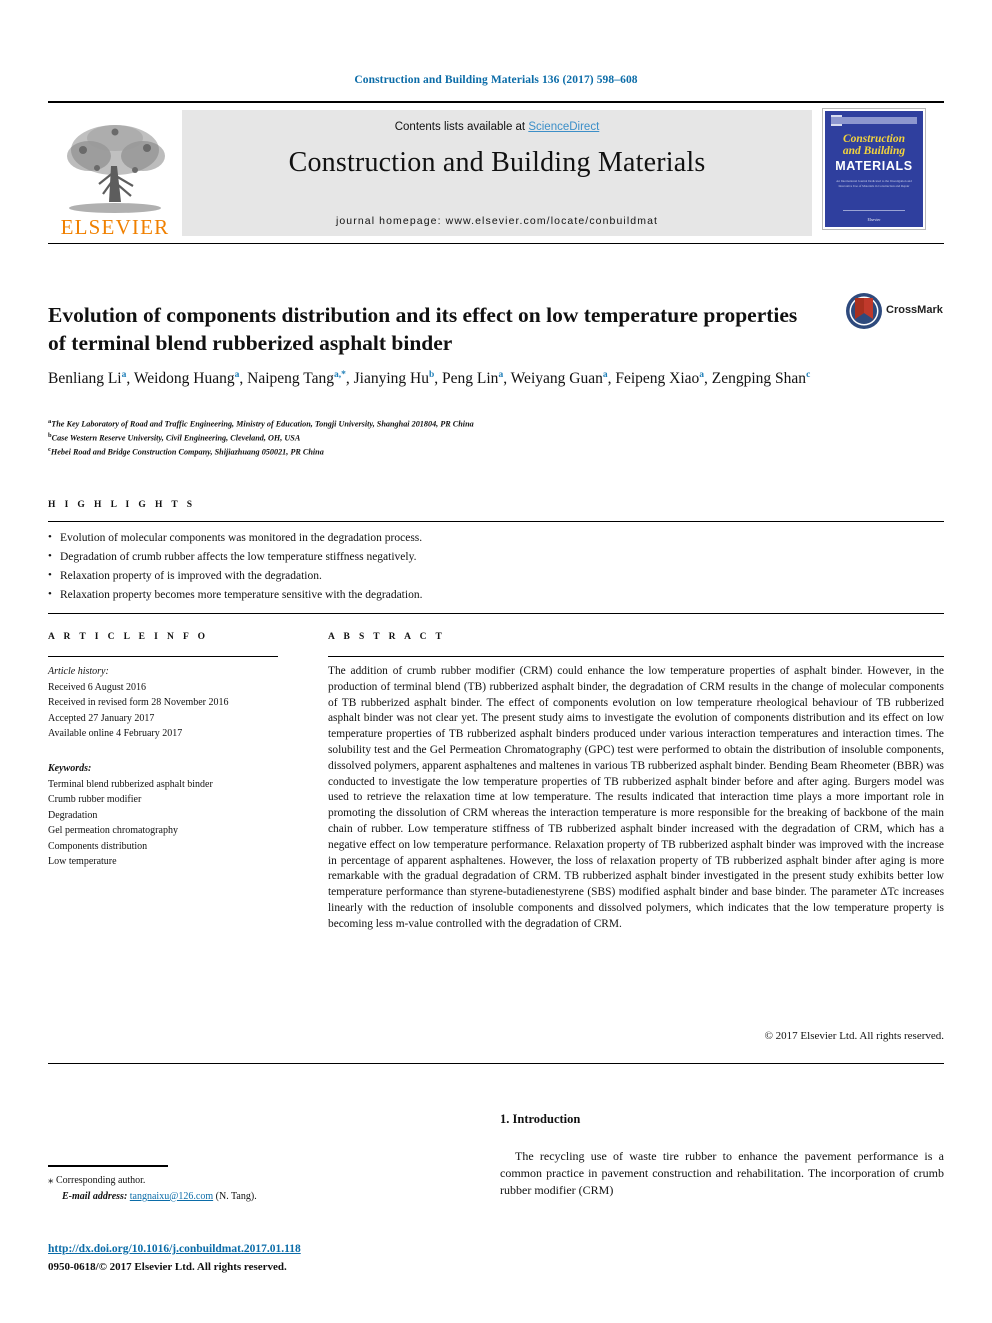 The image size is (992, 1323). What do you see at coordinates (914, 310) in the screenshot?
I see `crossmark-label: CrossMark` at bounding box center [914, 310].